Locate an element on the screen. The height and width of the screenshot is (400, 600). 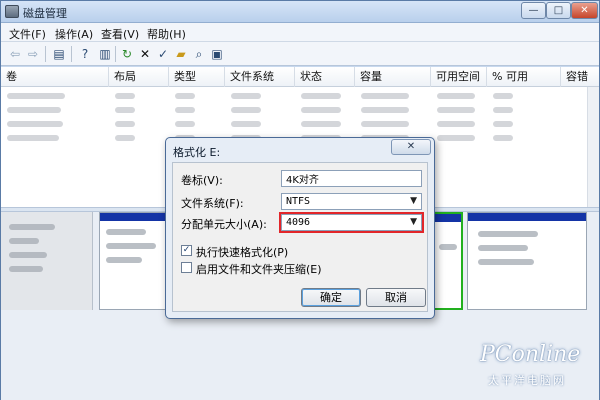
folder-icon: ▰ is located at coordinates (181, 54).